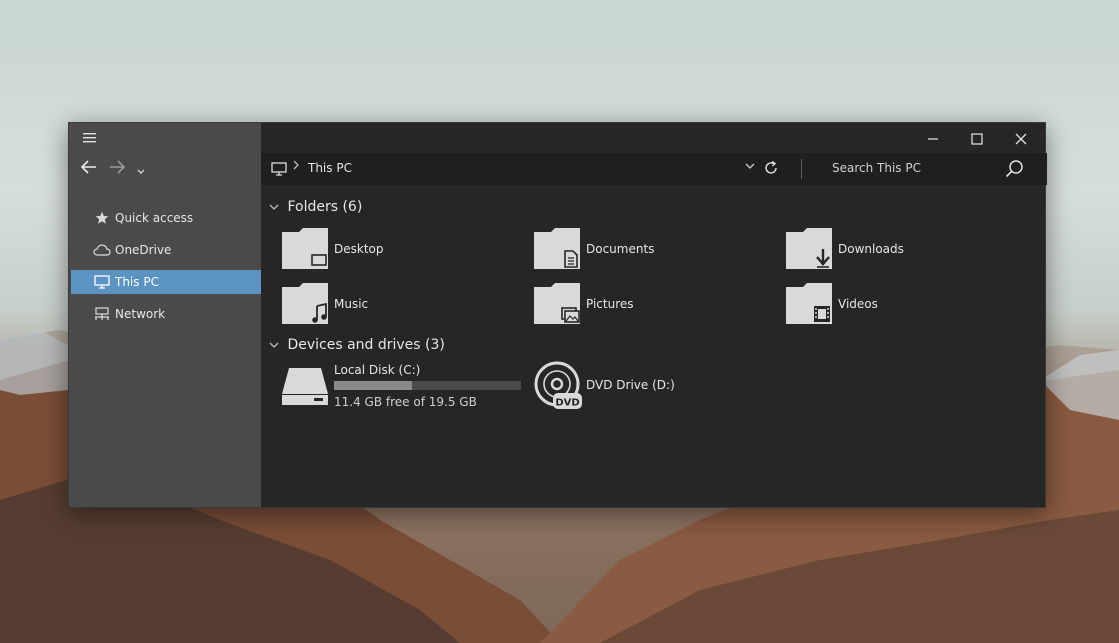 Image resolution: width=1119 pixels, height=643 pixels. Describe the element at coordinates (876, 168) in the screenshot. I see `search-input: Search This PC` at that location.